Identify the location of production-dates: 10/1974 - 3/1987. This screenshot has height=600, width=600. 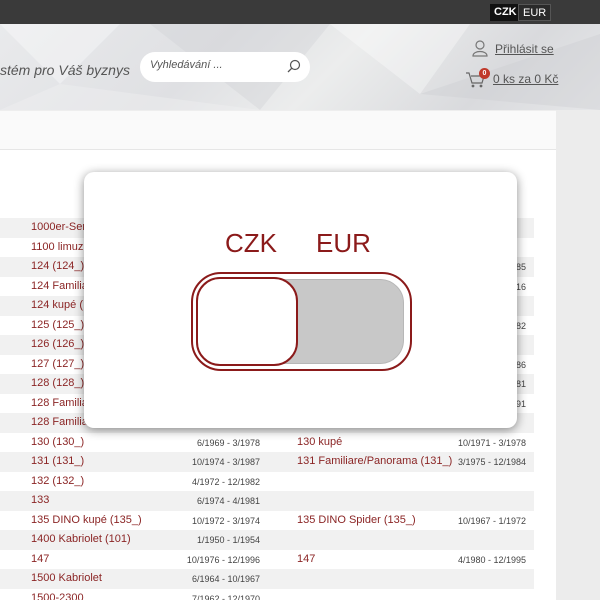
(225, 462).